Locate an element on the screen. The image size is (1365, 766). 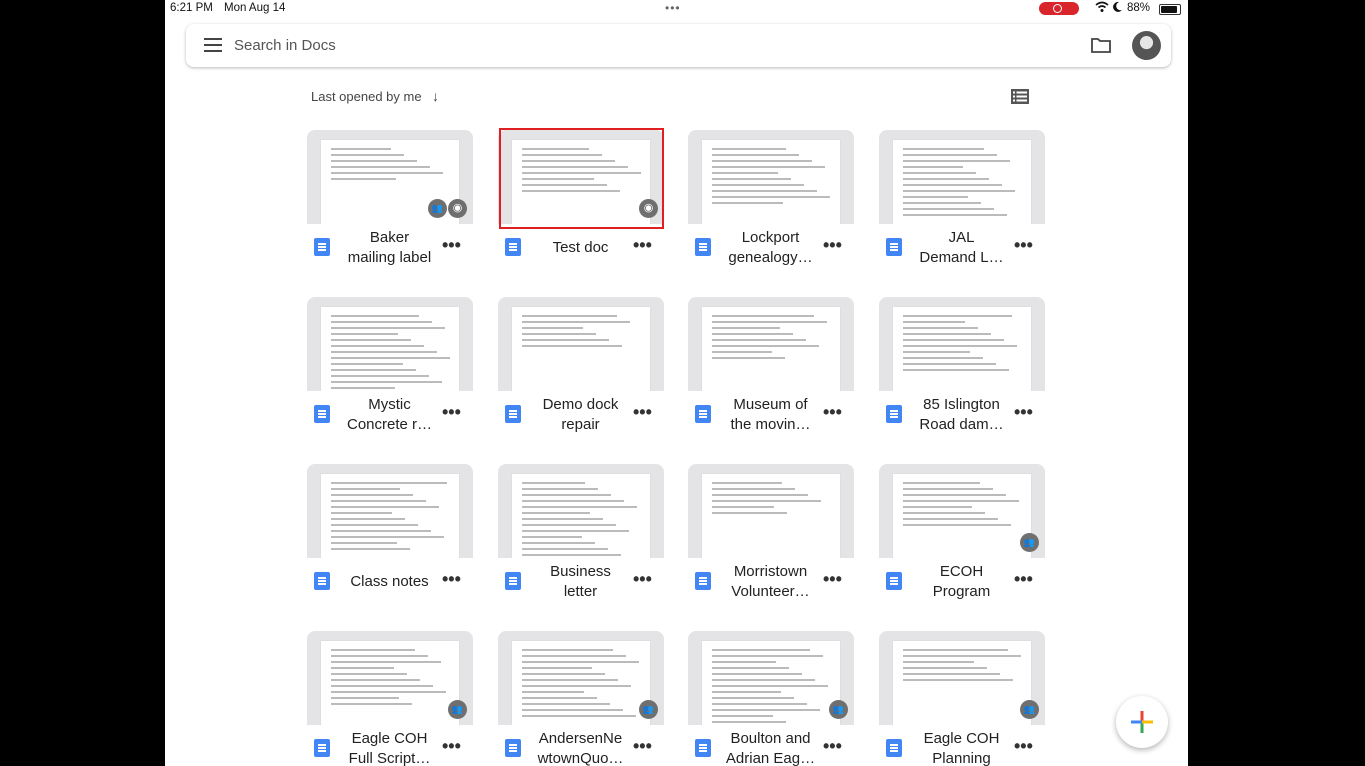
document-card: 👥 ◉ Baker mailing label ••• is located at coordinates (390, 205).